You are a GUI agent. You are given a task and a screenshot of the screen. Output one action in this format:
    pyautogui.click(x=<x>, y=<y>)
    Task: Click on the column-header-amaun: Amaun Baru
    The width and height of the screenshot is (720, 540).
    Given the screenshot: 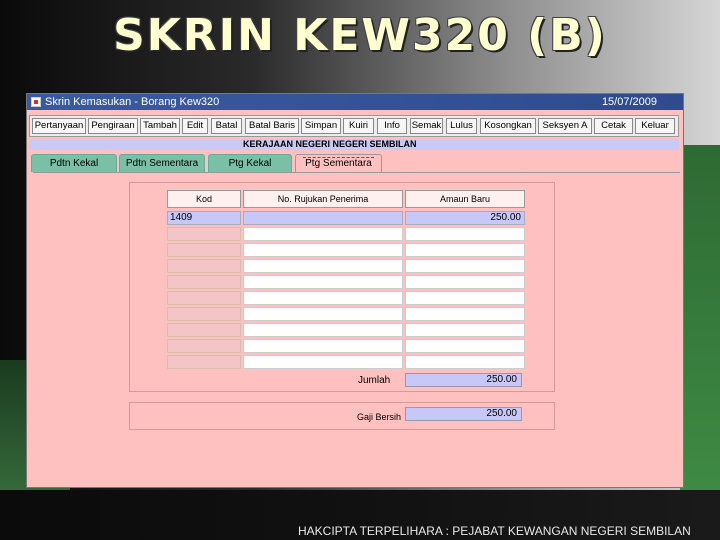 What is the action you would take?
    pyautogui.click(x=465, y=199)
    